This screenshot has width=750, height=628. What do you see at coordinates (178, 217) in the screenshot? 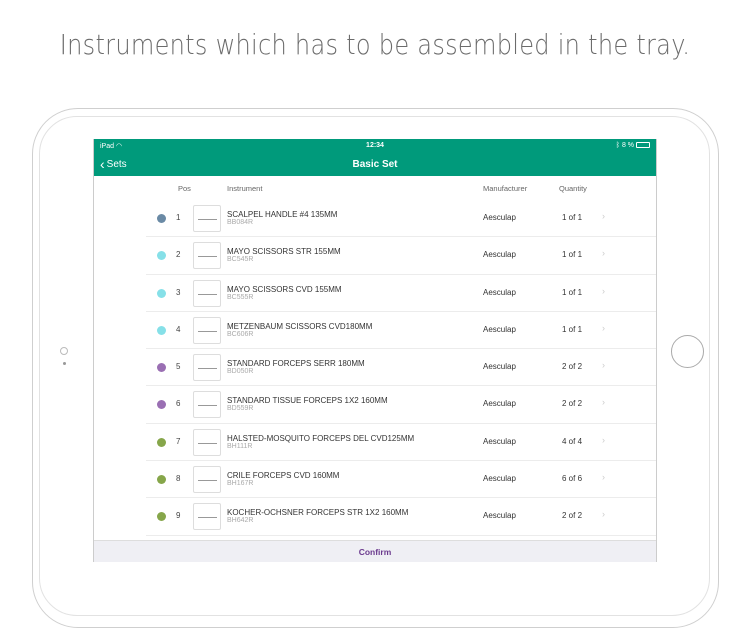
I see `row-pos: 1` at bounding box center [178, 217].